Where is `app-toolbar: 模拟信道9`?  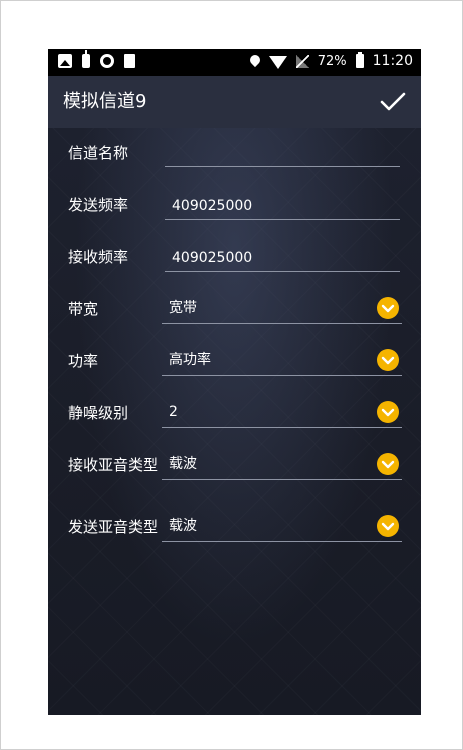
app-toolbar: 模拟信道9 is located at coordinates (234, 102).